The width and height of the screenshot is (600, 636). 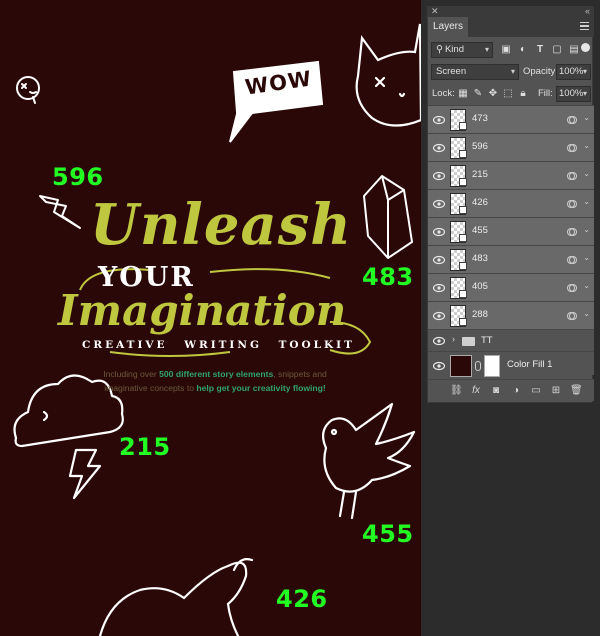 What do you see at coordinates (492, 366) in the screenshot?
I see `layer-mask-thumbnail` at bounding box center [492, 366].